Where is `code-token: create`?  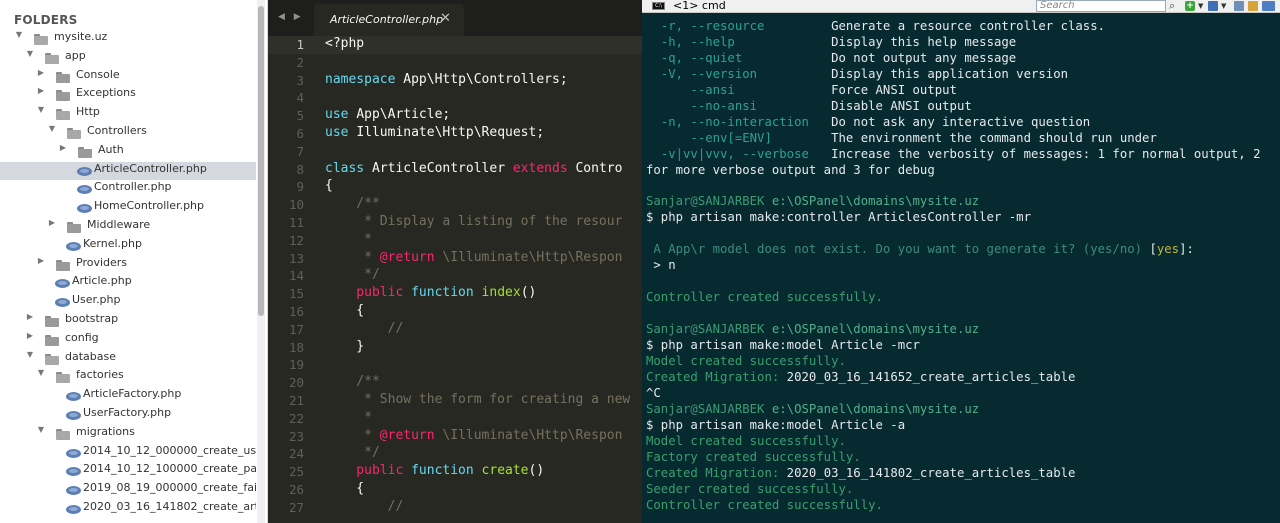
code-token: create is located at coordinates (505, 471).